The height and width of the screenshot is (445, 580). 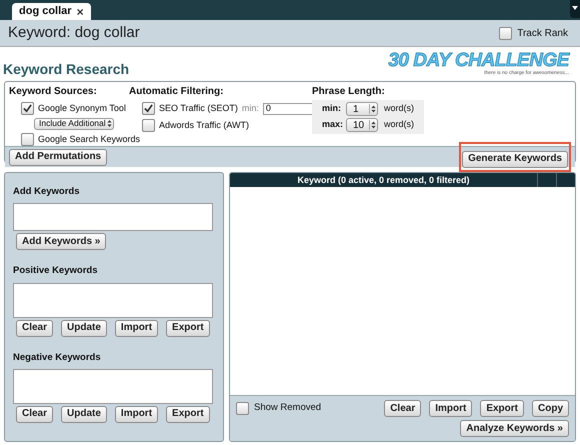 I want to click on document-tab: dog collar ×, so click(x=51, y=11).